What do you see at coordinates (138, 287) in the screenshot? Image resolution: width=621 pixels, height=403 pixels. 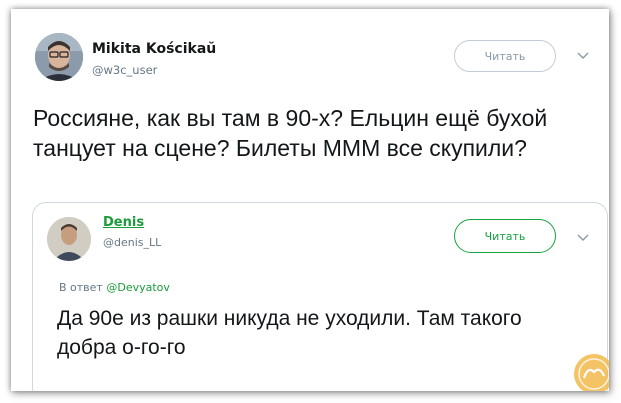 I see `reply-mention-link: @Devyatov` at bounding box center [138, 287].